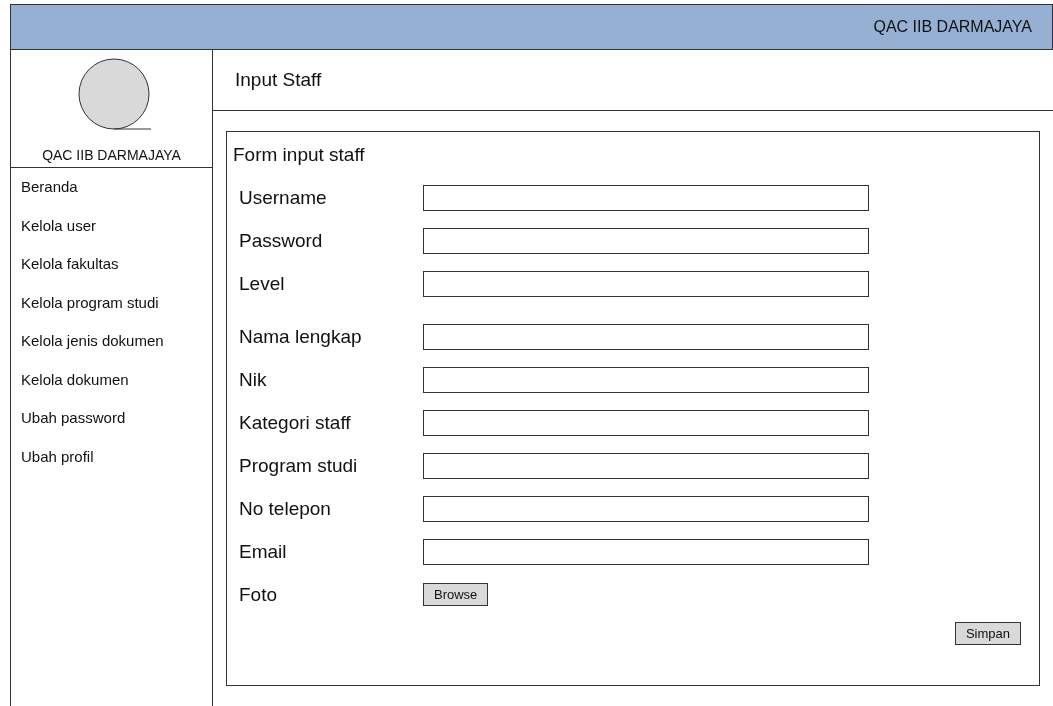  What do you see at coordinates (262, 283) in the screenshot?
I see `field-label: Level` at bounding box center [262, 283].